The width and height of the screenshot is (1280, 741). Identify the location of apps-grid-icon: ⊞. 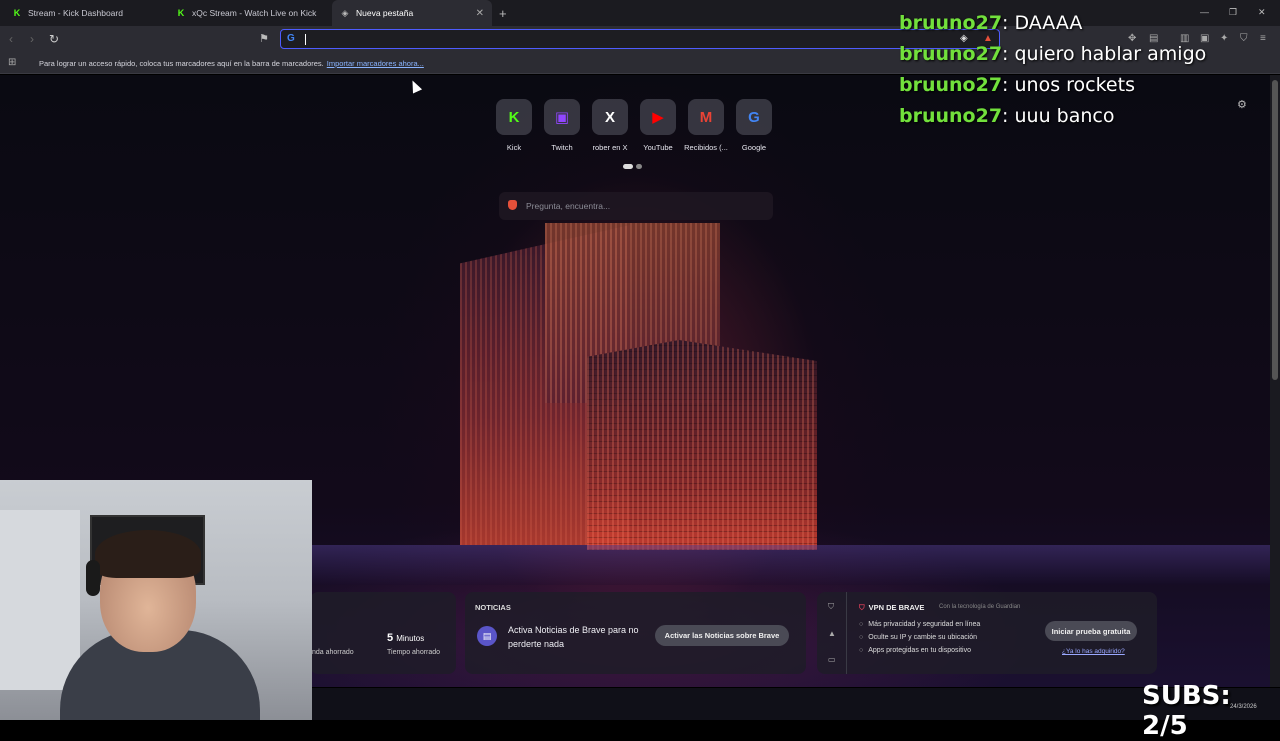
(12, 62).